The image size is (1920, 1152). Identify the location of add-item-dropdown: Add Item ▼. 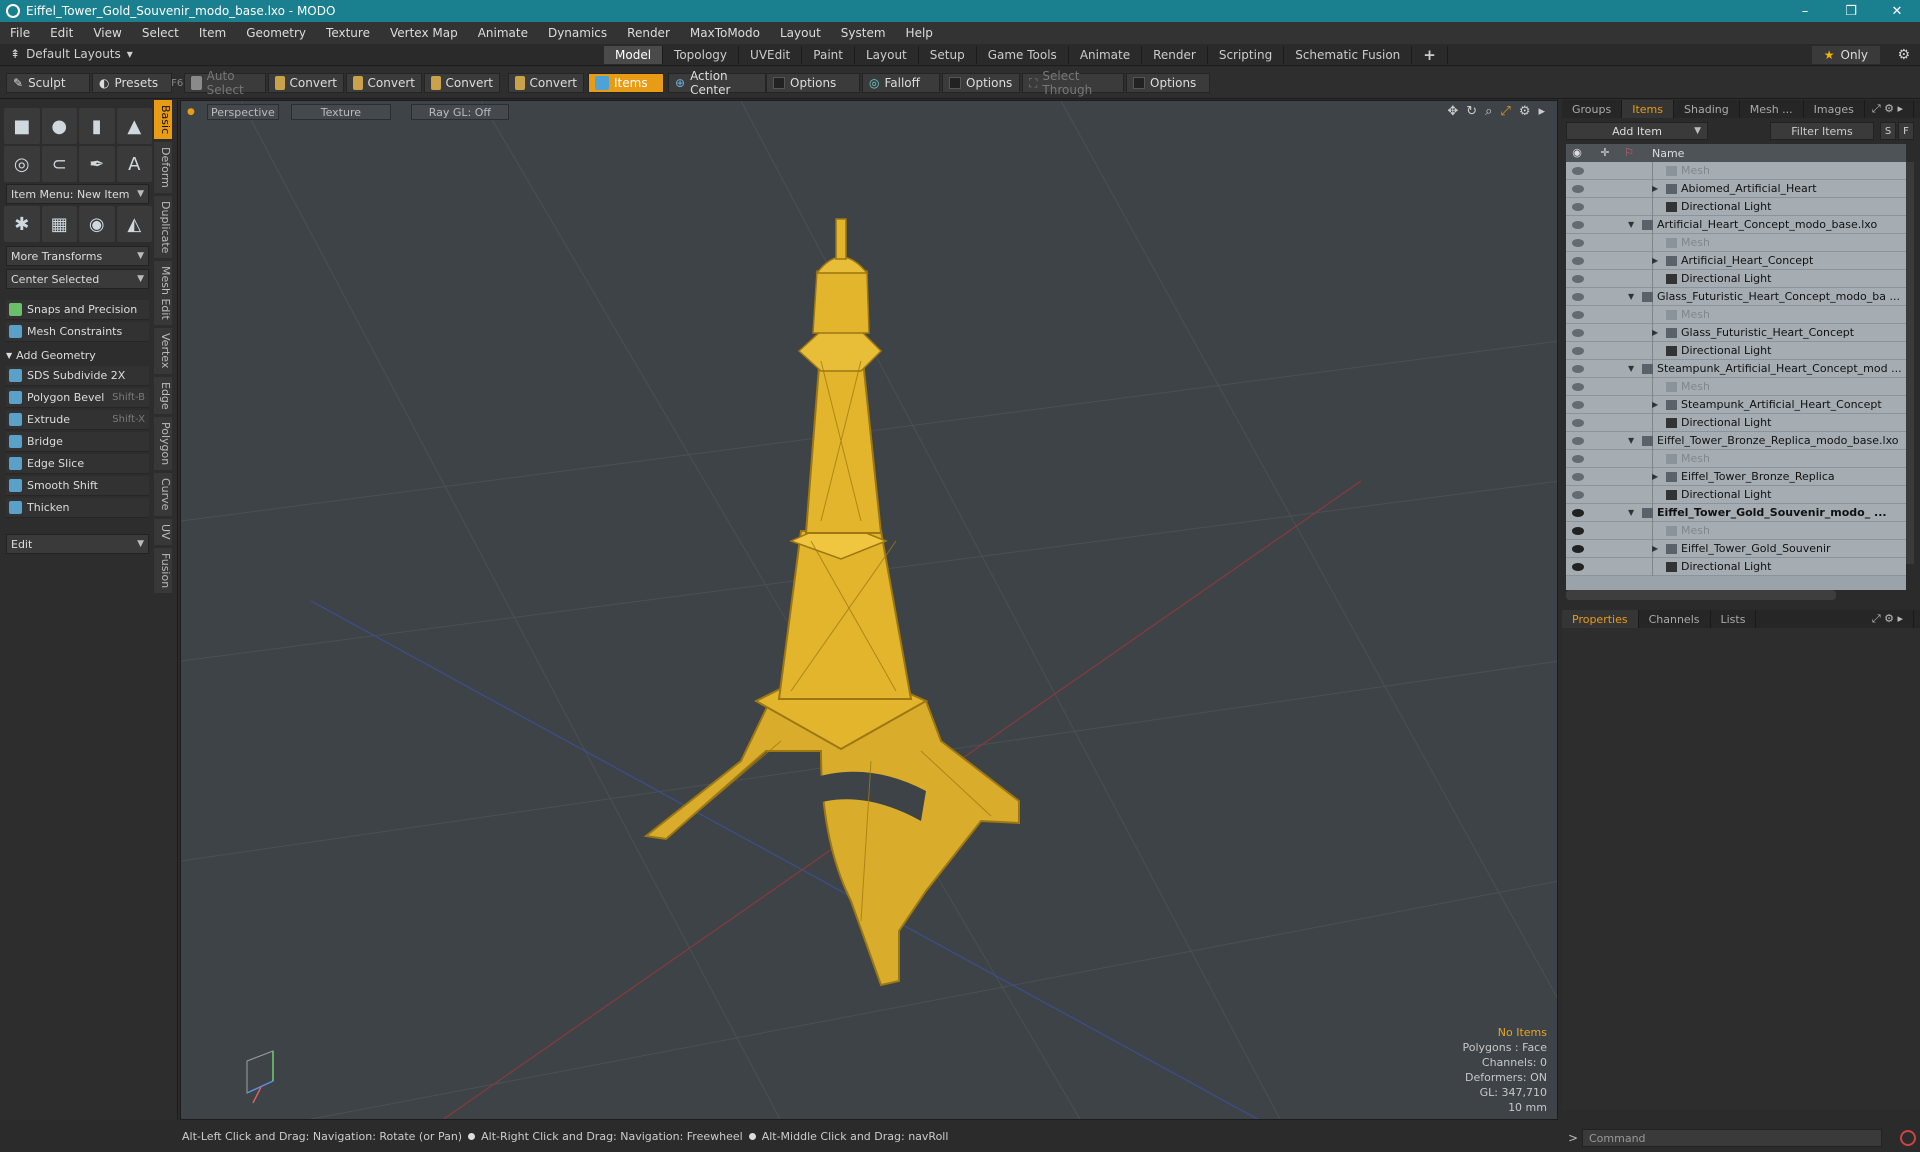
(1637, 131).